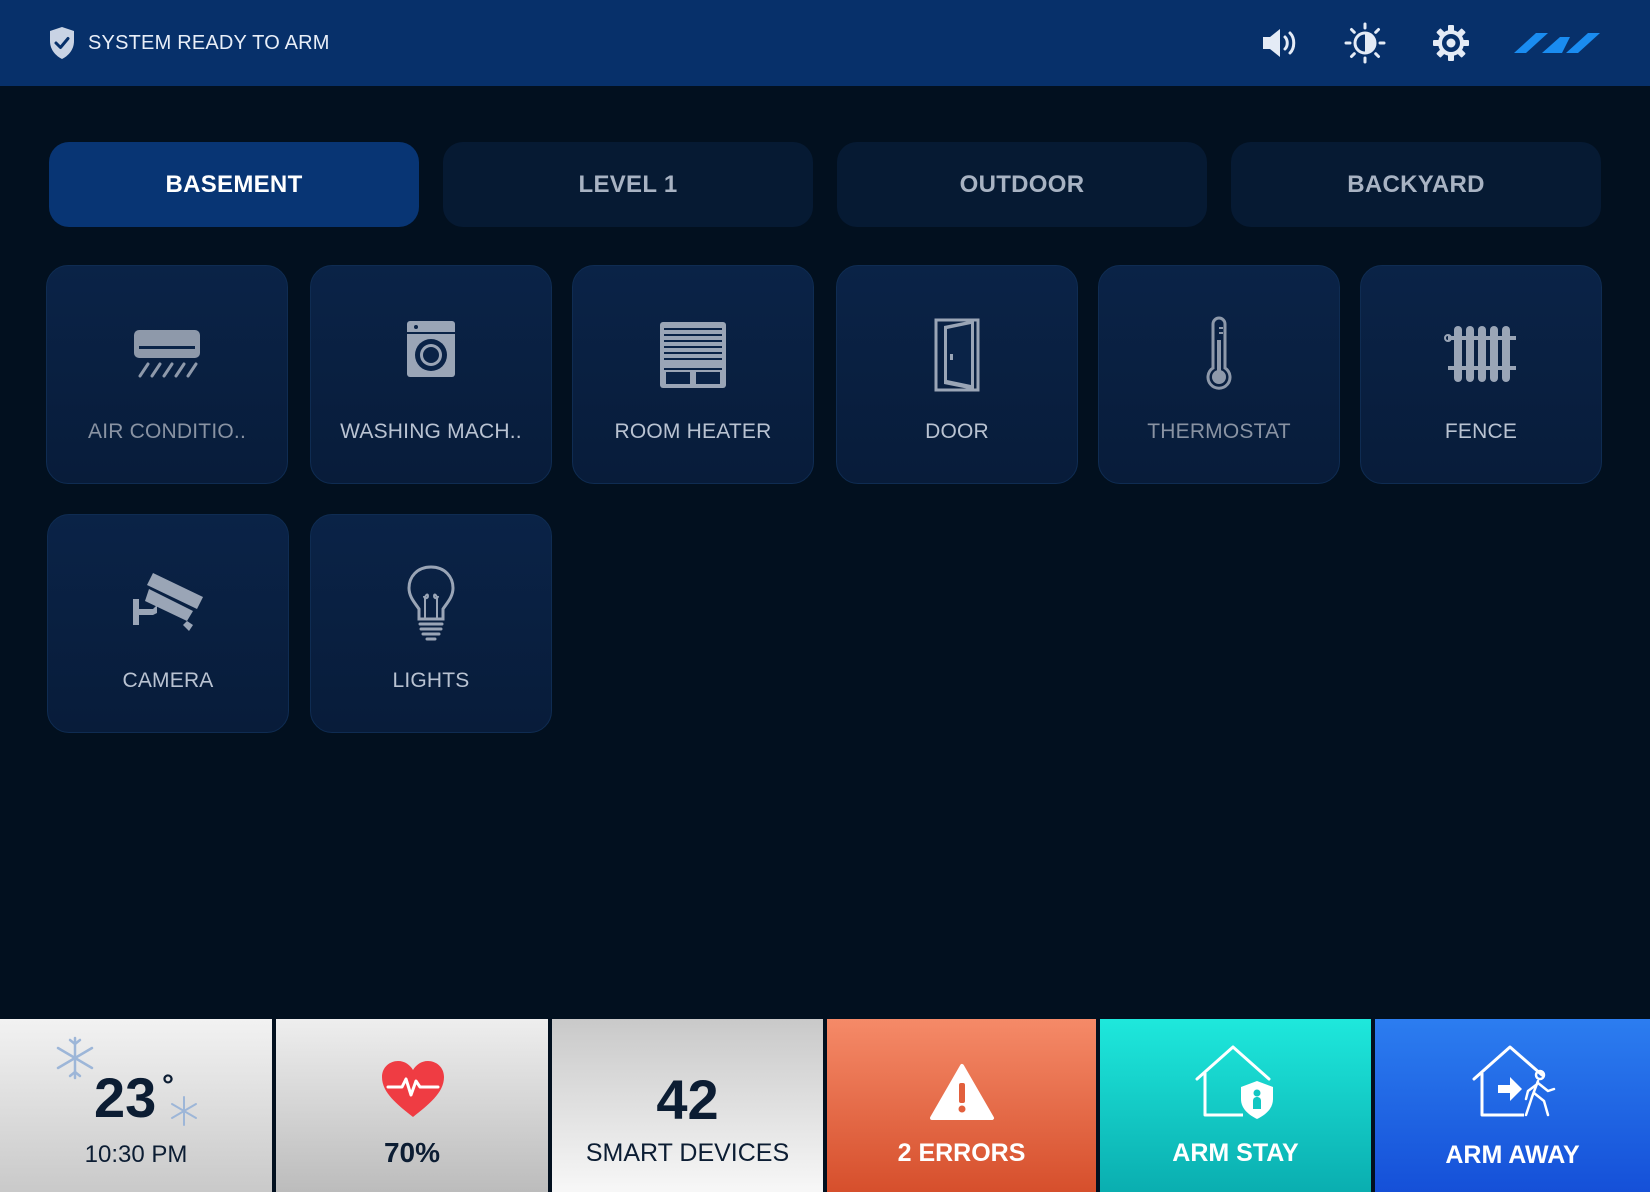  Describe the element at coordinates (957, 431) in the screenshot. I see `device-label: DOOR` at that location.